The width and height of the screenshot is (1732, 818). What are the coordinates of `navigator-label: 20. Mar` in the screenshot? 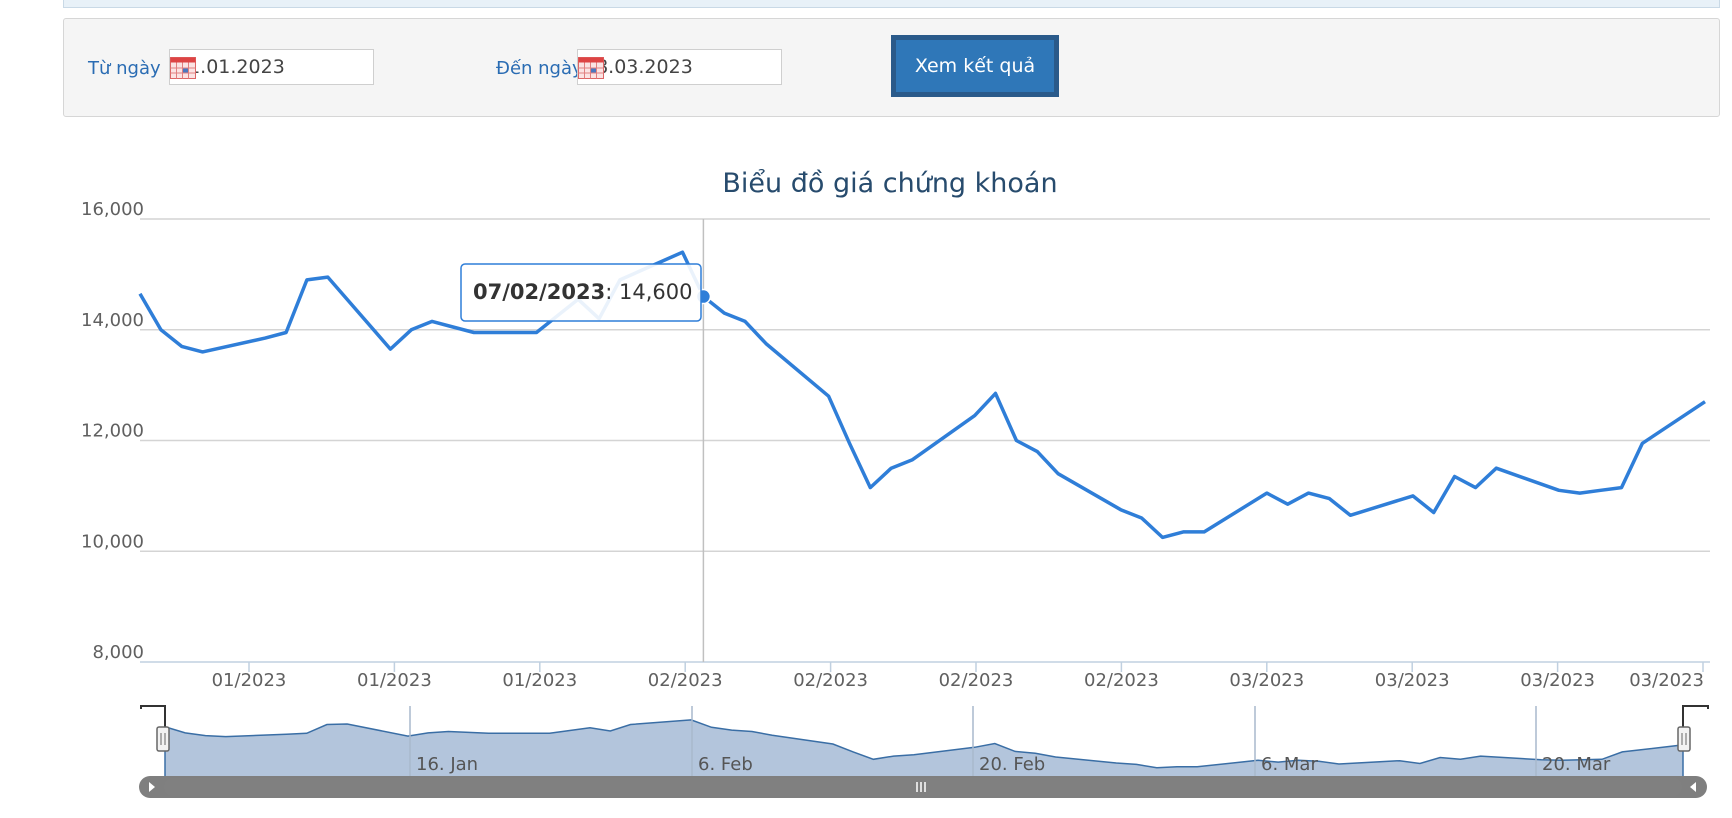 It's located at (1576, 764).